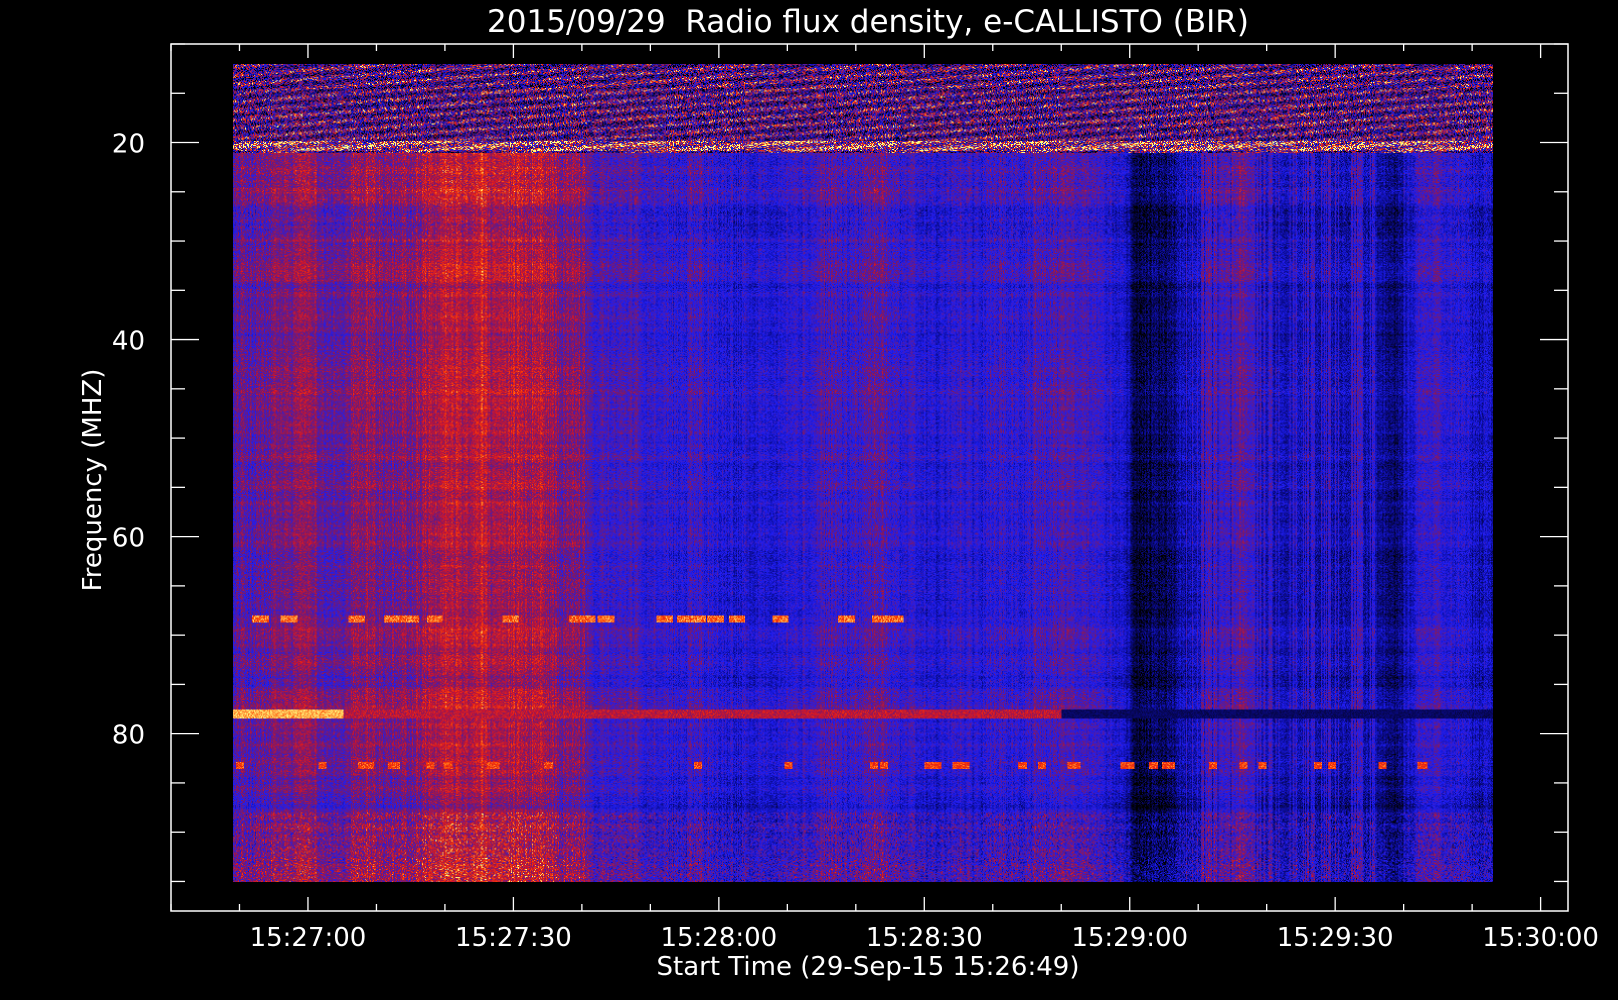  I want to click on x-tick-label: 15:29:00, so click(1129, 938).